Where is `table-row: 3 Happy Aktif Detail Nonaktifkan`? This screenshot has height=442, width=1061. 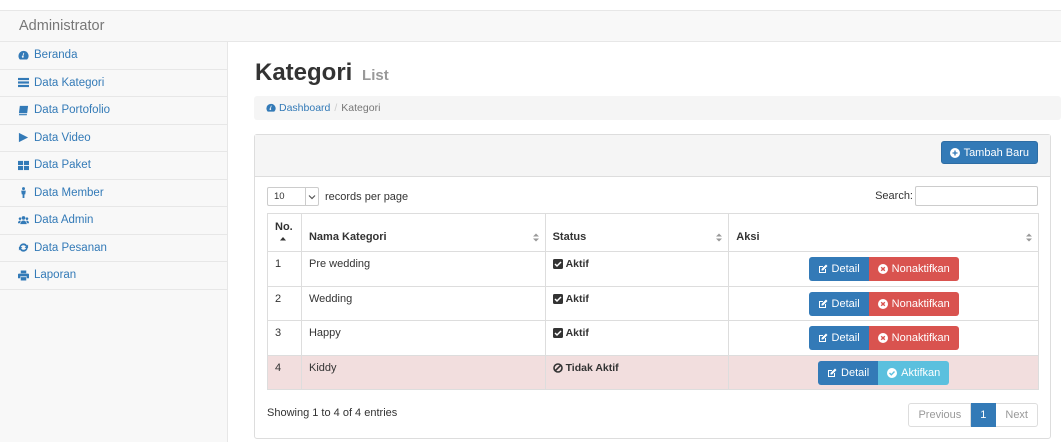
table-row: 3 Happy Aktif Detail Nonaktifkan is located at coordinates (653, 338).